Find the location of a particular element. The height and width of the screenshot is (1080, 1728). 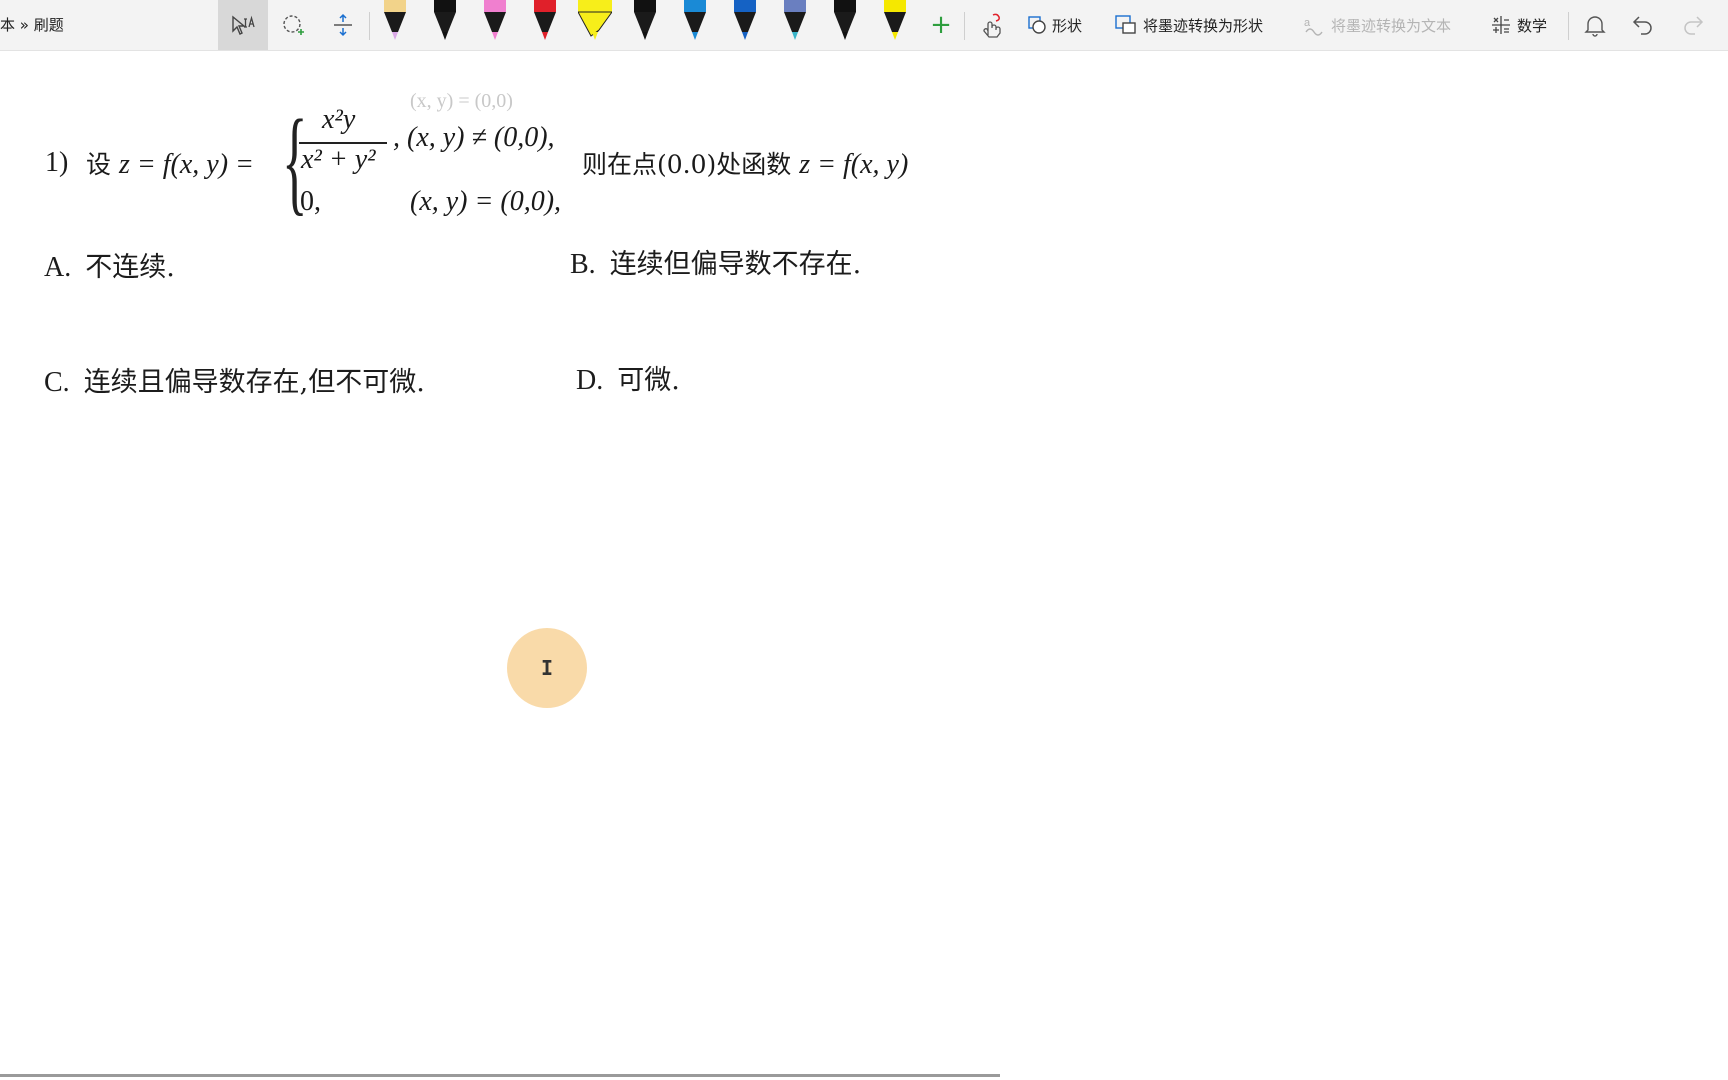

ink-to-text-button: a 将墨迹转换为文本 is located at coordinates (1376, 25).